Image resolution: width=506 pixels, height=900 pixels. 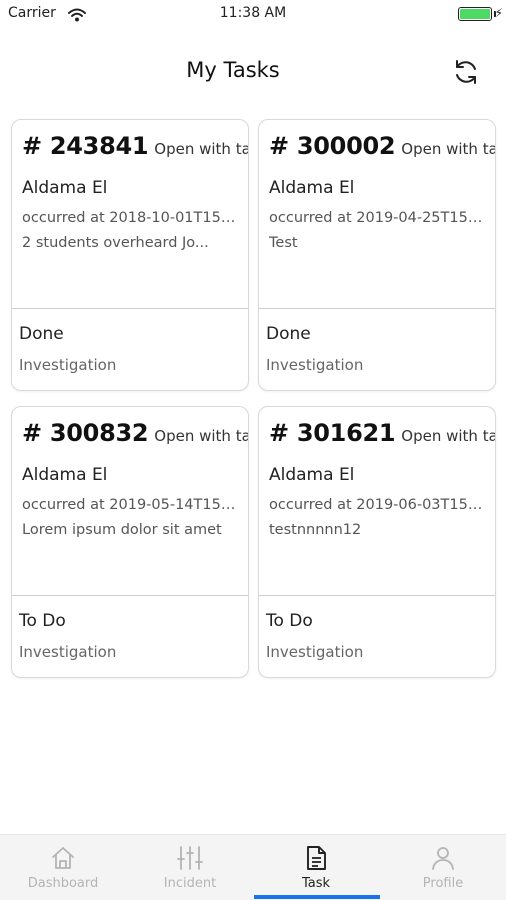 I want to click on page-title: My Tasks, so click(x=233, y=70).